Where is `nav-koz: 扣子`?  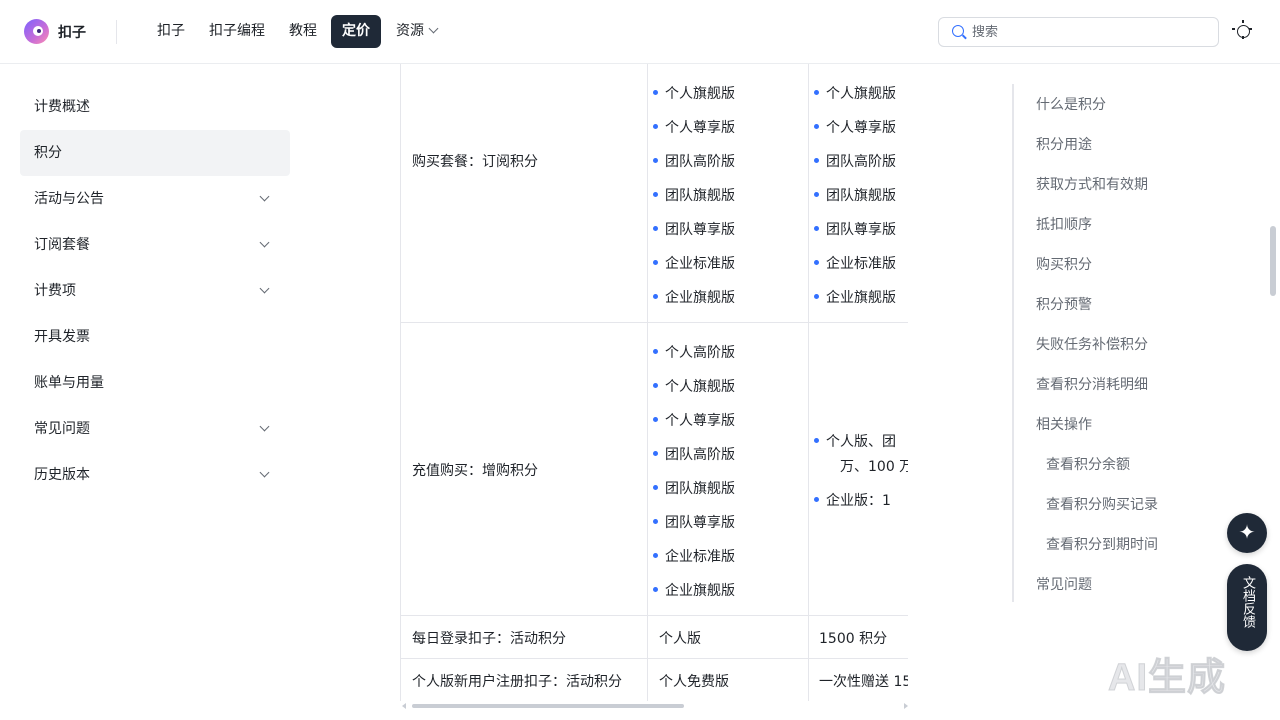
nav-koz: 扣子 is located at coordinates (171, 31).